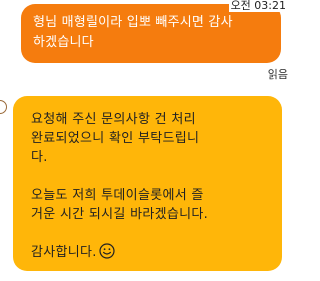 This screenshot has height=281, width=320. Describe the element at coordinates (3, 107) in the screenshot. I see `sender-avatar` at that location.